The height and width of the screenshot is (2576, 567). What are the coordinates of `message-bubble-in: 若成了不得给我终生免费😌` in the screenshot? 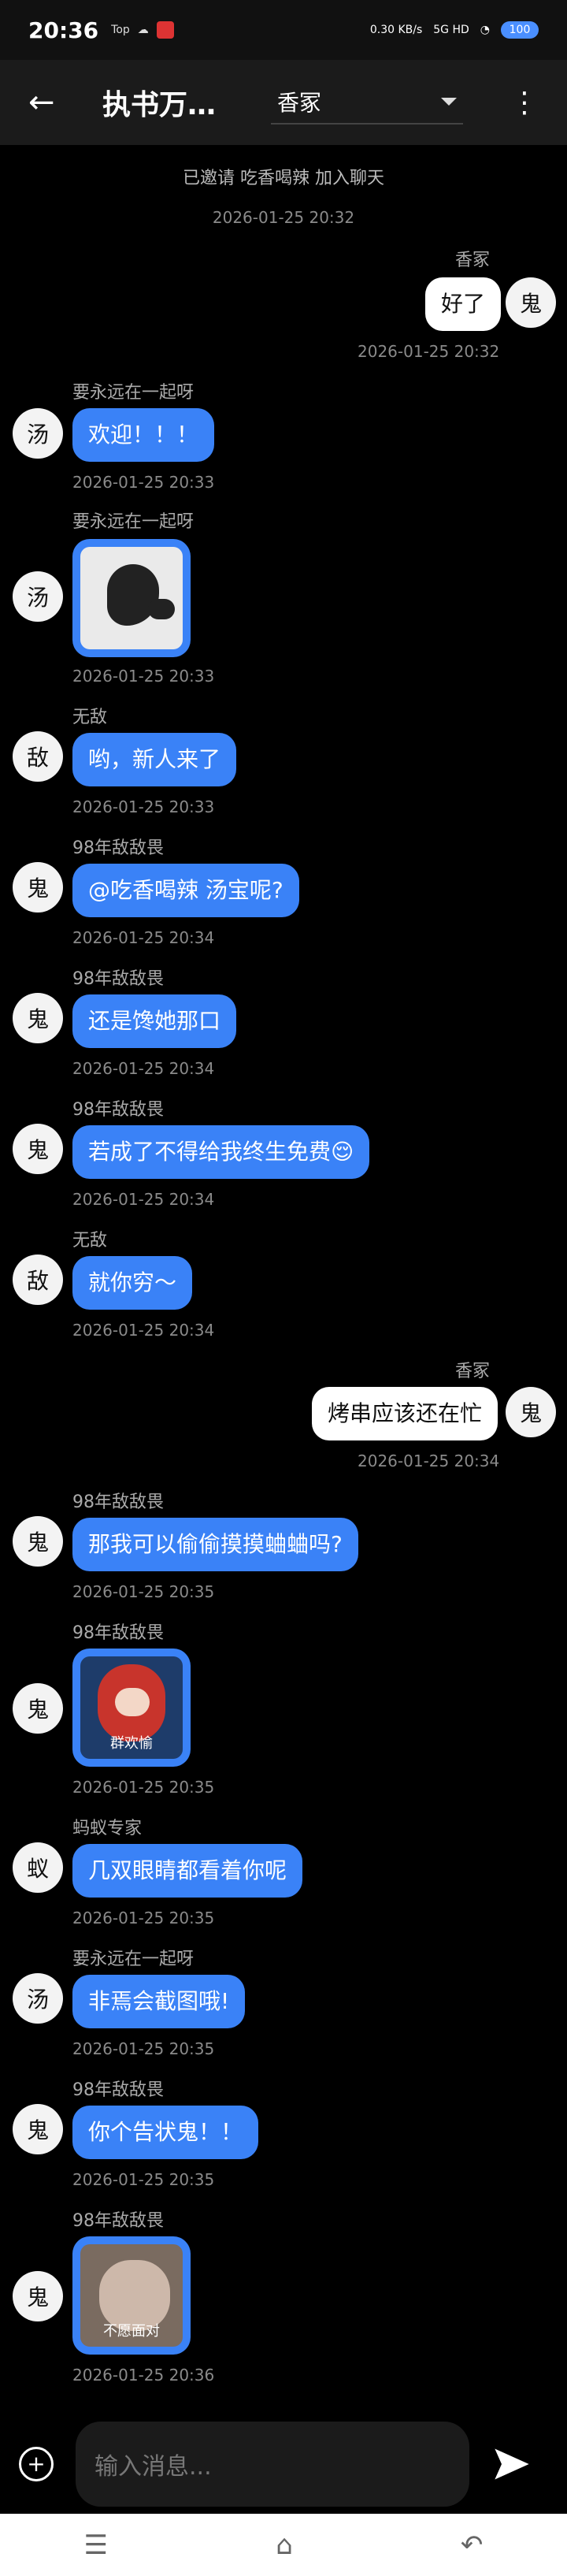 It's located at (221, 1152).